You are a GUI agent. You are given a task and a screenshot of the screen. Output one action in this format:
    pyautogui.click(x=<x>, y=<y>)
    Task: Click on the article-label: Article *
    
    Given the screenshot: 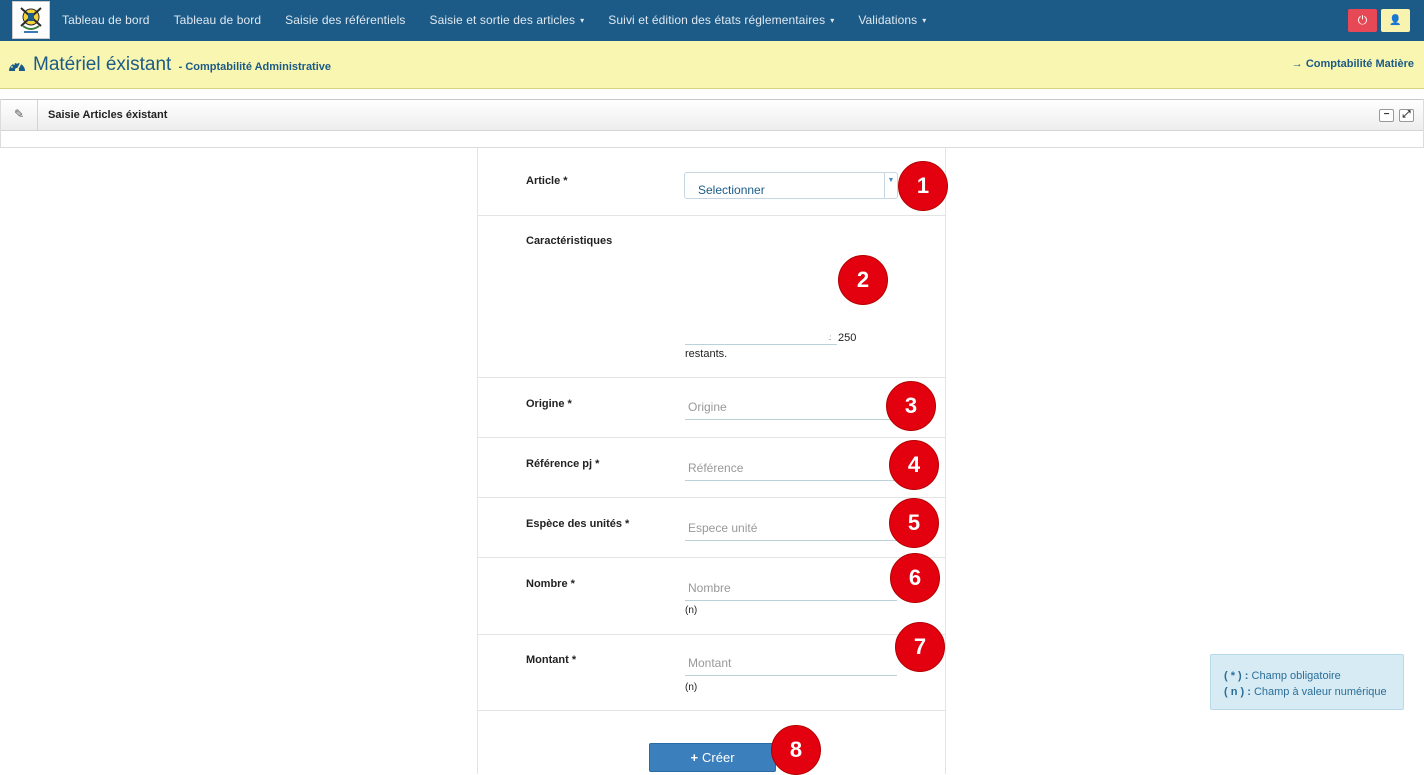 What is the action you would take?
    pyautogui.click(x=547, y=181)
    